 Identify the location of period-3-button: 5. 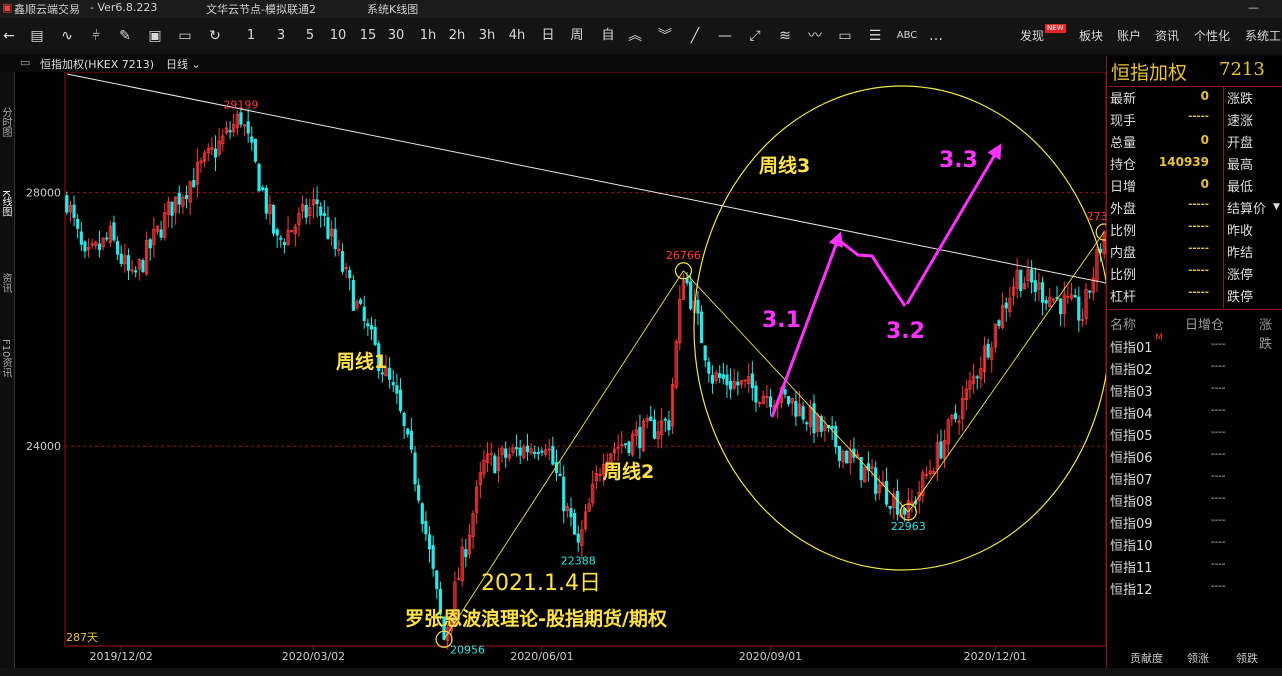
(310, 36).